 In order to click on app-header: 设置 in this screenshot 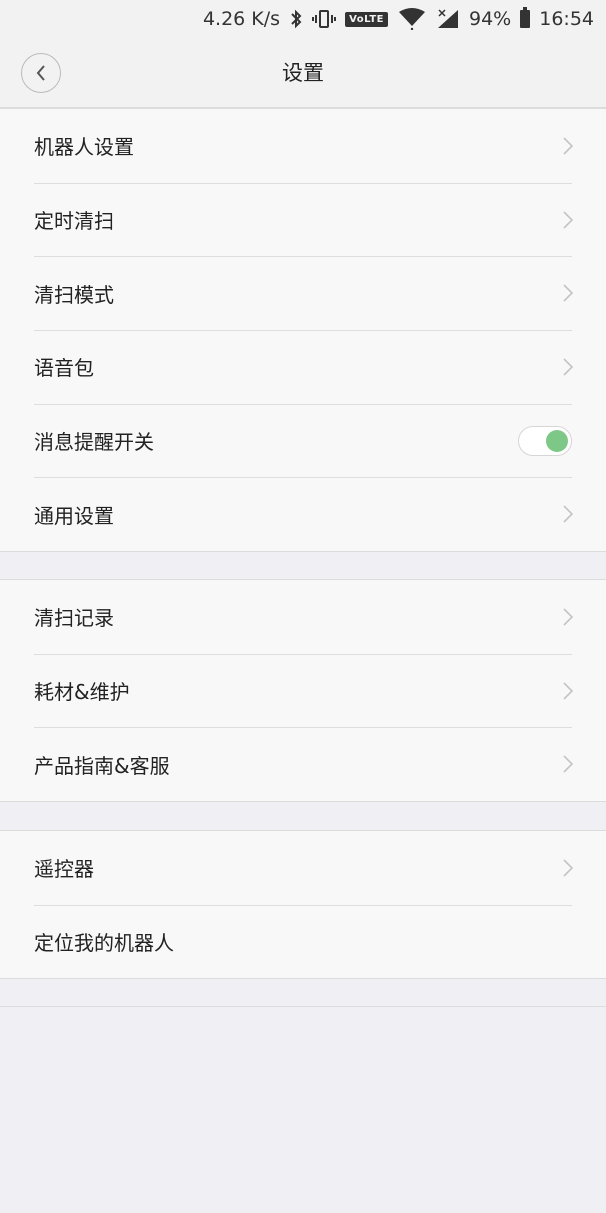, I will do `click(303, 73)`.